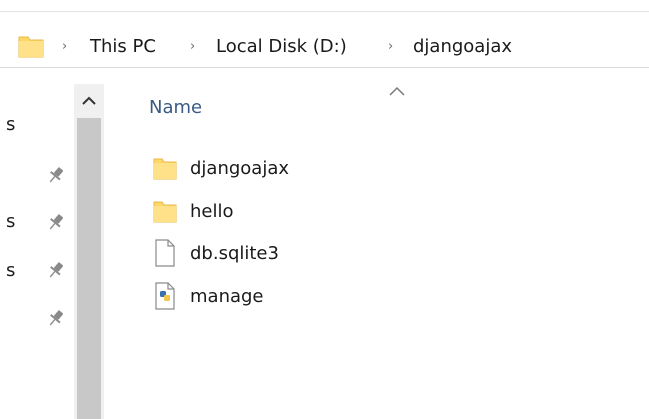 This screenshot has width=649, height=419. Describe the element at coordinates (240, 168) in the screenshot. I see `item-name: djangoajax` at that location.